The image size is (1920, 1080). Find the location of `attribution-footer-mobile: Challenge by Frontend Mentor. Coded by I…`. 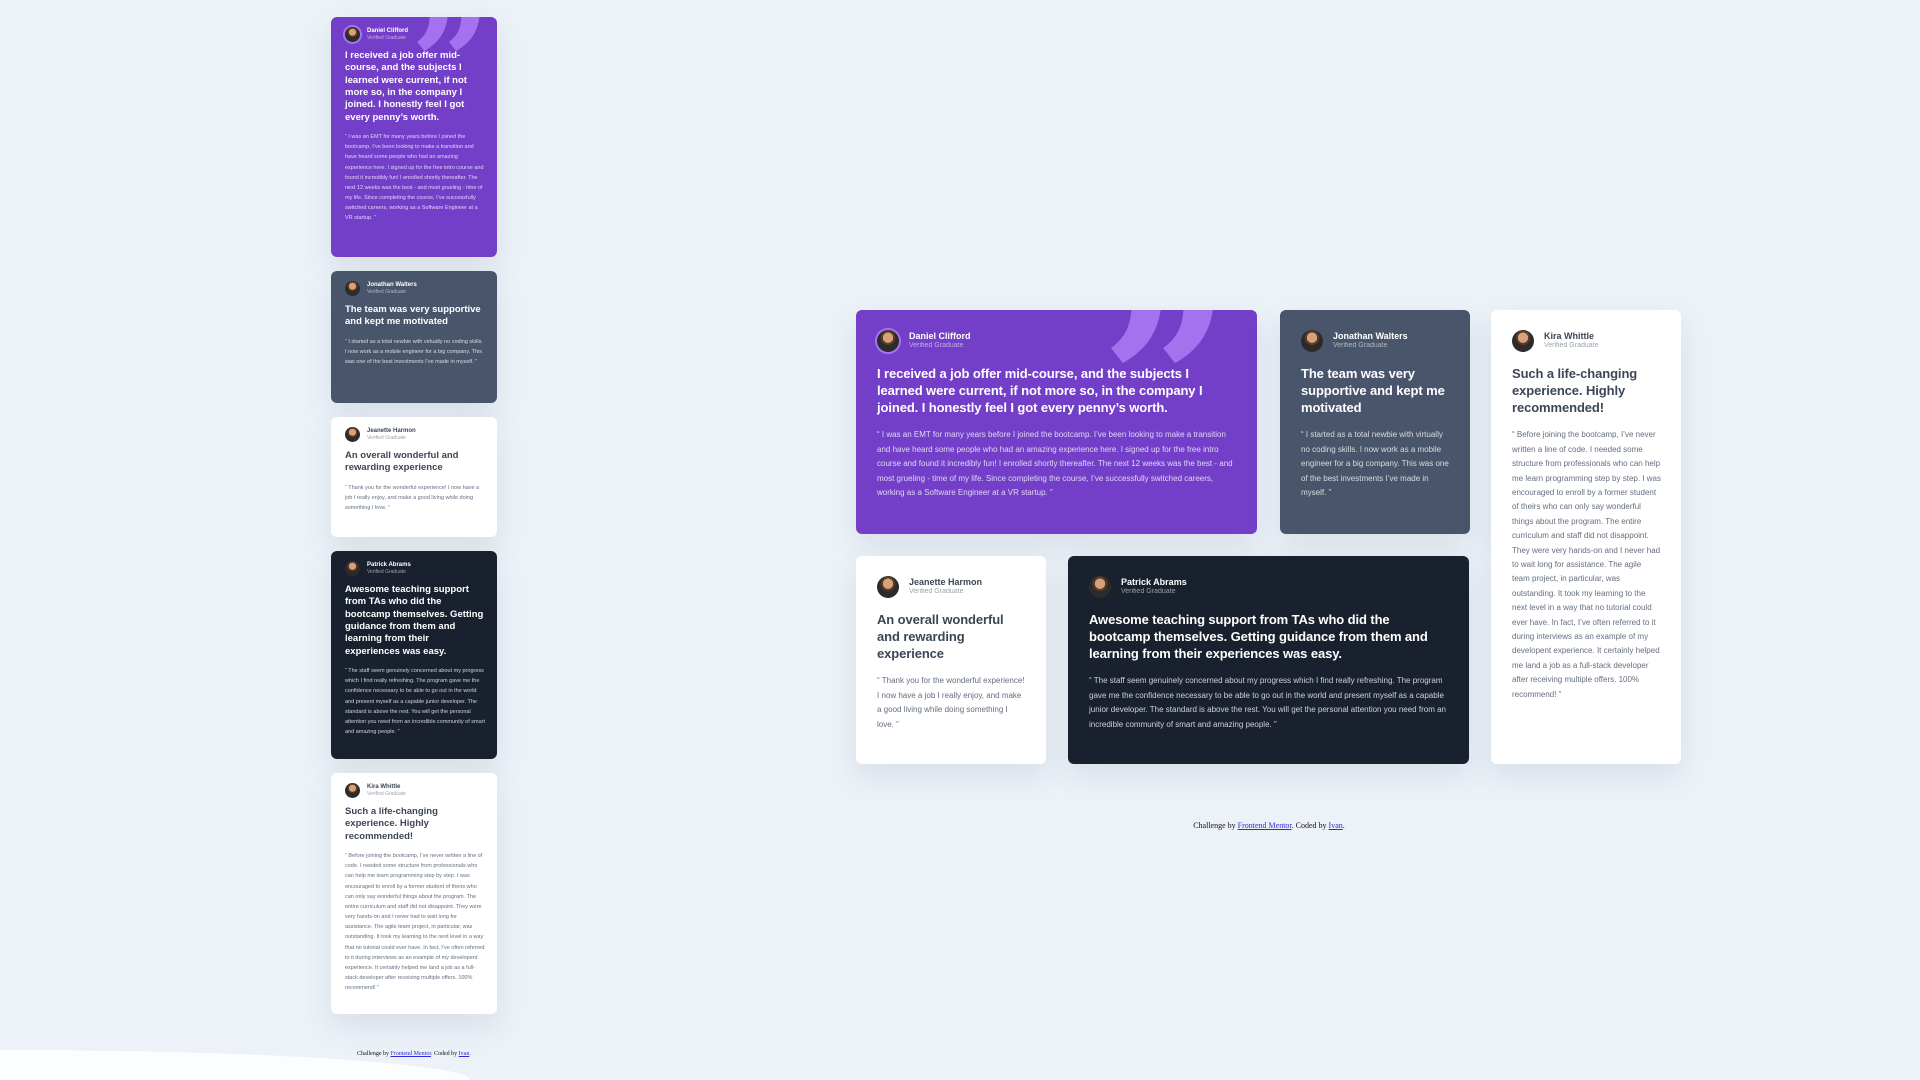

attribution-footer-mobile: Challenge by Frontend Mentor. Coded by I… is located at coordinates (414, 1054).